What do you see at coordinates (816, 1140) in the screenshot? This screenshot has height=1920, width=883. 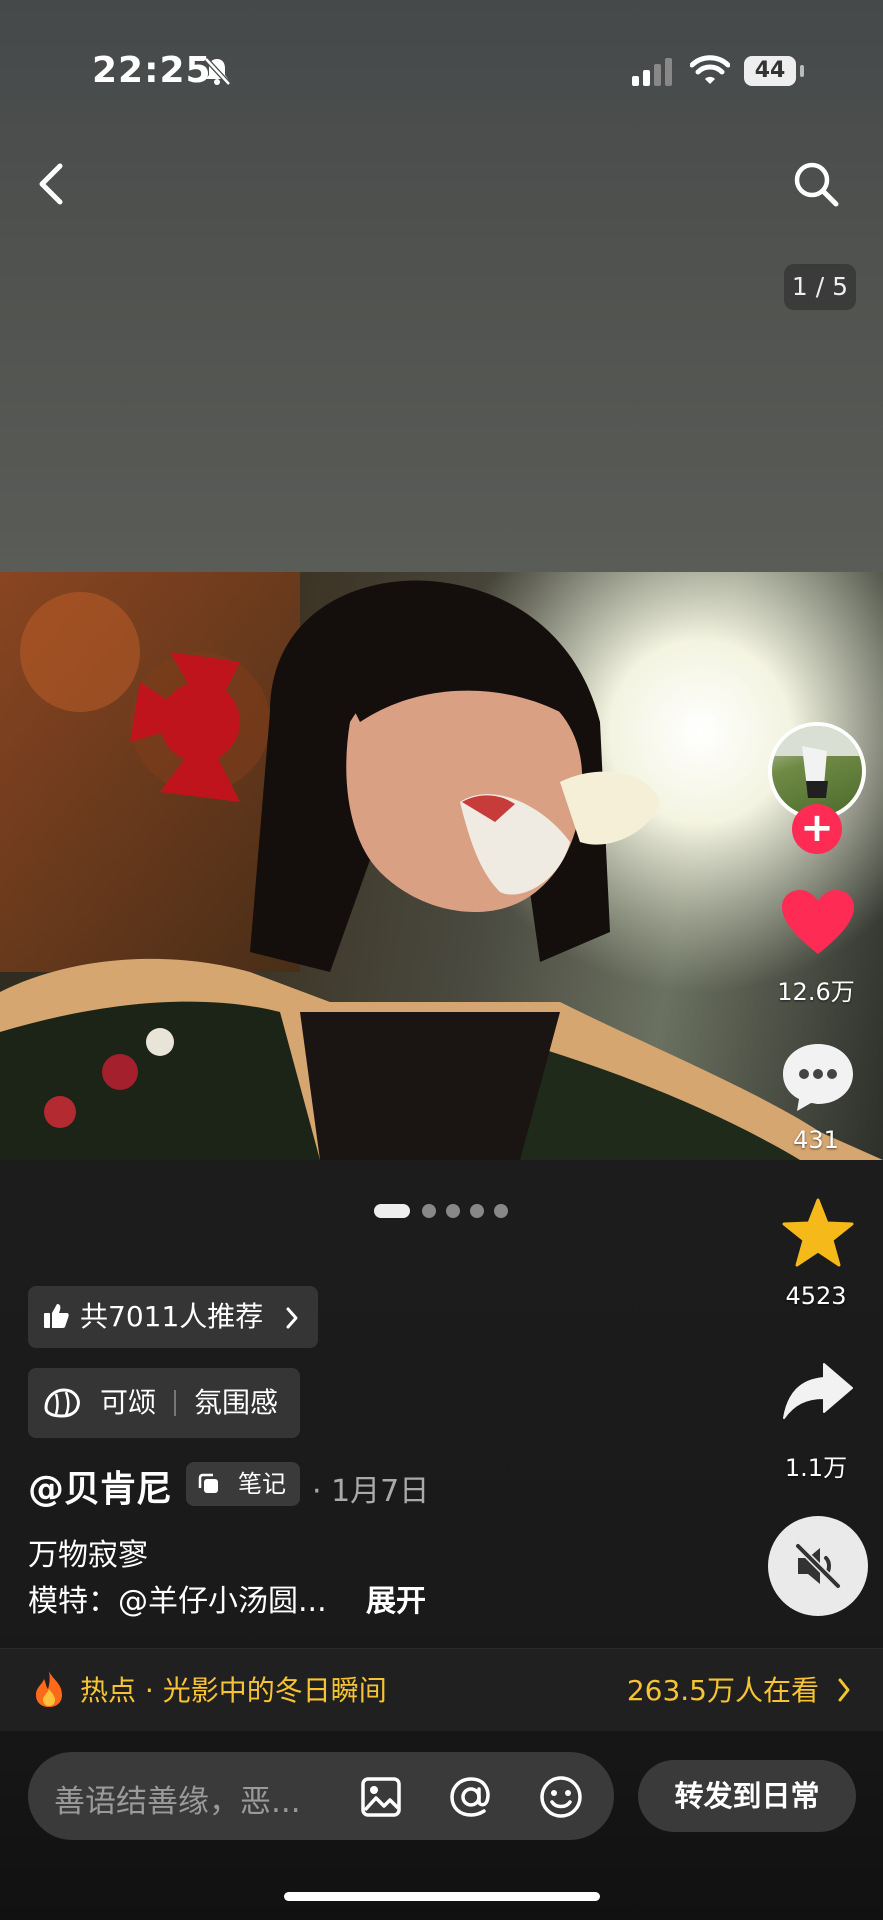 I see `comment-count: 431` at bounding box center [816, 1140].